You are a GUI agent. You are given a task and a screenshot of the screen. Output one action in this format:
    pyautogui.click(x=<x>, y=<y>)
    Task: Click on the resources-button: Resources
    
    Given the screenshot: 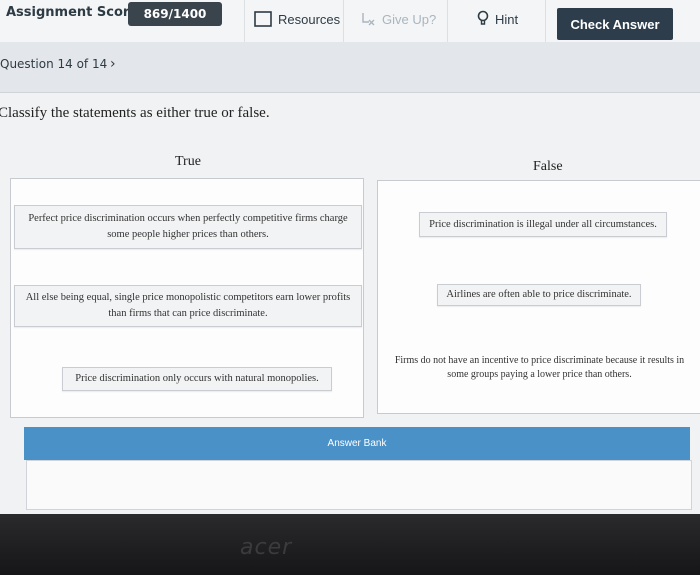 What is the action you would take?
    pyautogui.click(x=297, y=19)
    